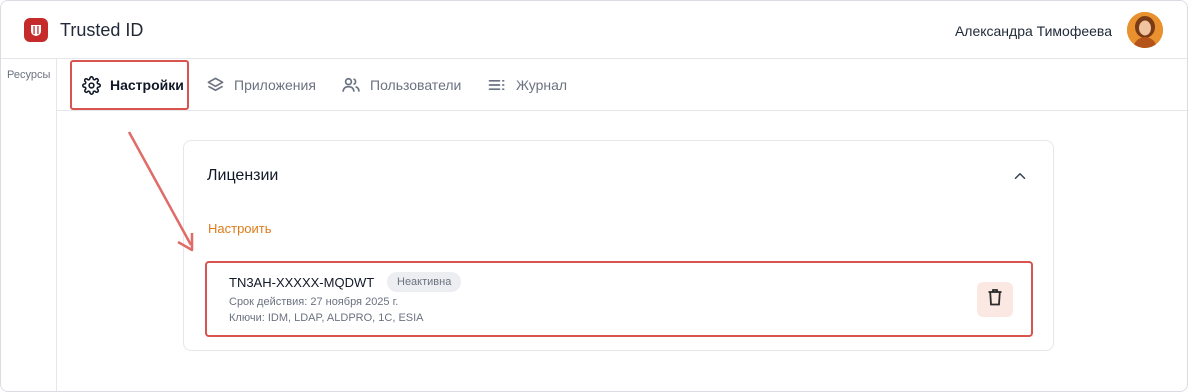 Image resolution: width=1188 pixels, height=392 pixels. I want to click on list-icon, so click(497, 85).